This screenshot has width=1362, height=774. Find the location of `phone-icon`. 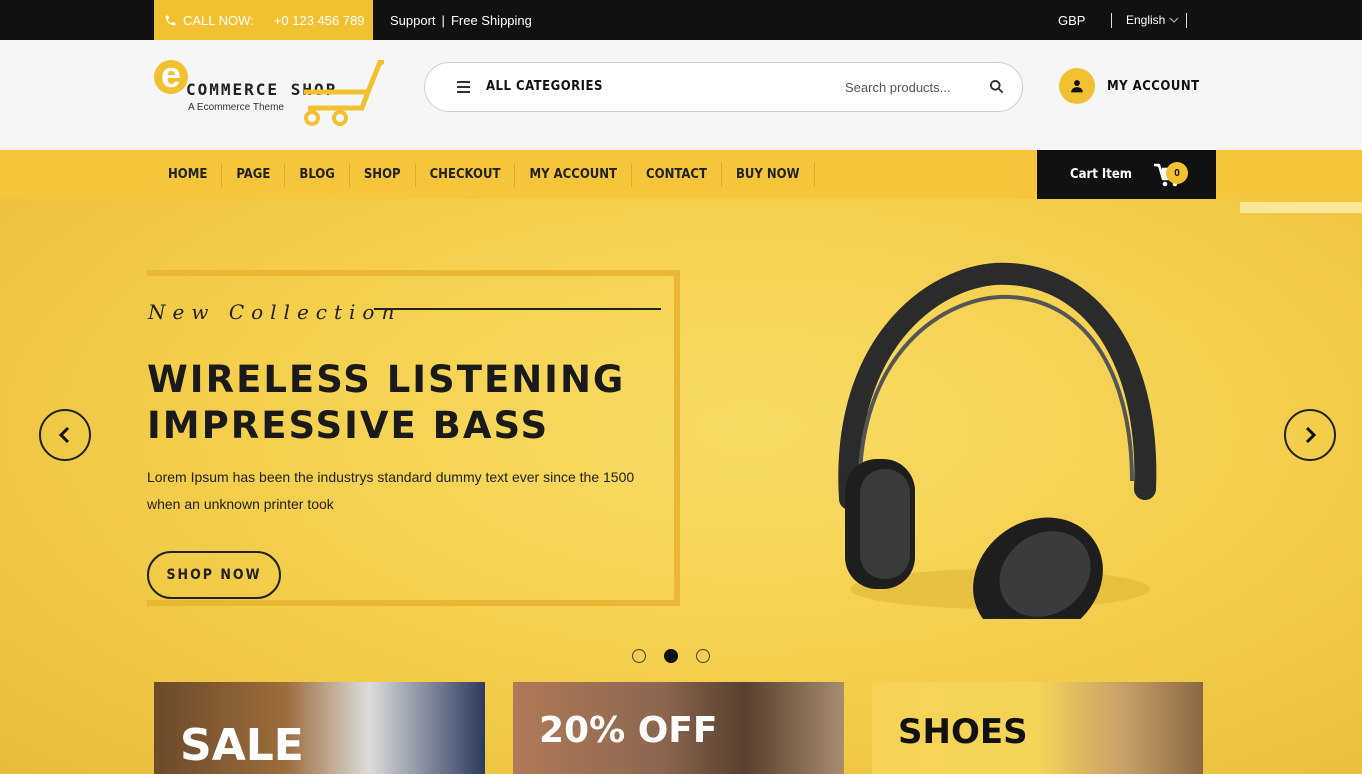

phone-icon is located at coordinates (170, 20).